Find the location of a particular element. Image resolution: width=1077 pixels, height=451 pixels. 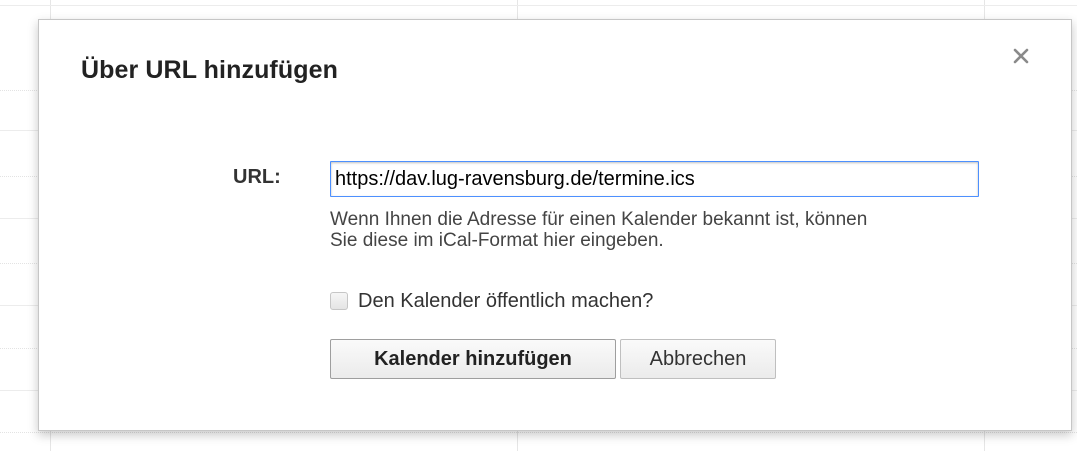

dialog-title: Über URL hinzufügen is located at coordinates (209, 70).